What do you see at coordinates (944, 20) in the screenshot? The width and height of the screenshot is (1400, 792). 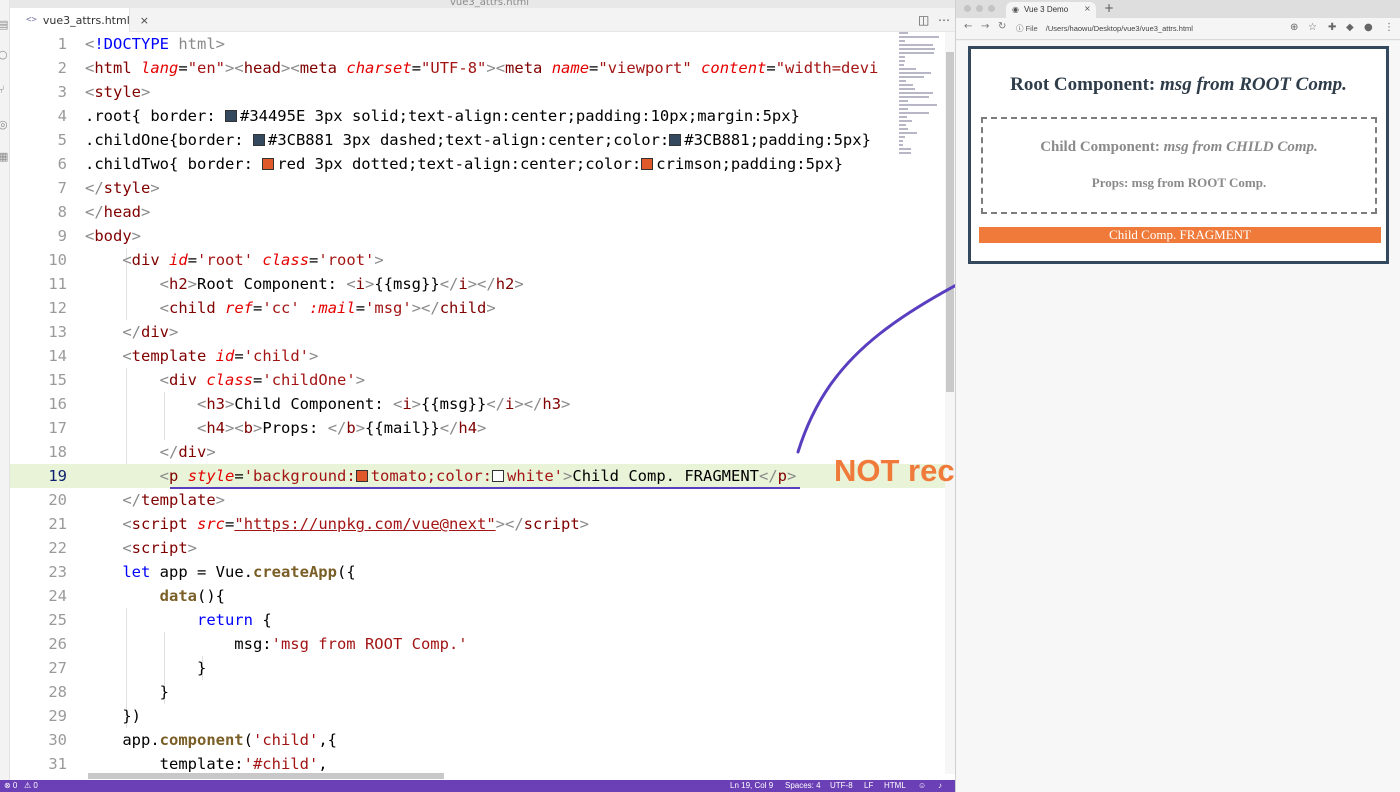 I see `more-actions-icon: ⋯` at bounding box center [944, 20].